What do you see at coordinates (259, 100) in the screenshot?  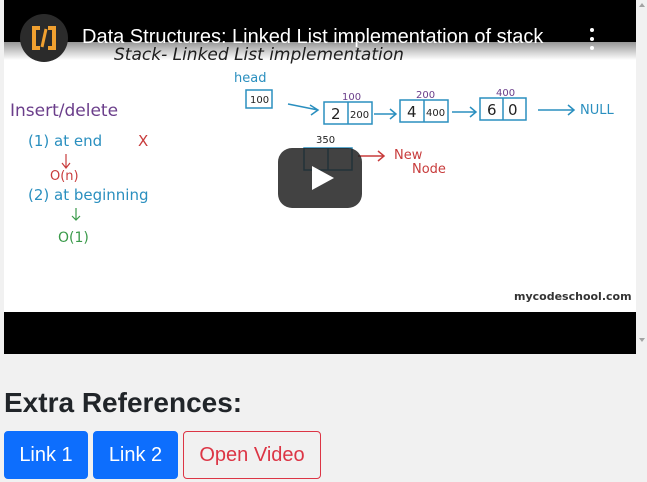 I see `head-value: 100` at bounding box center [259, 100].